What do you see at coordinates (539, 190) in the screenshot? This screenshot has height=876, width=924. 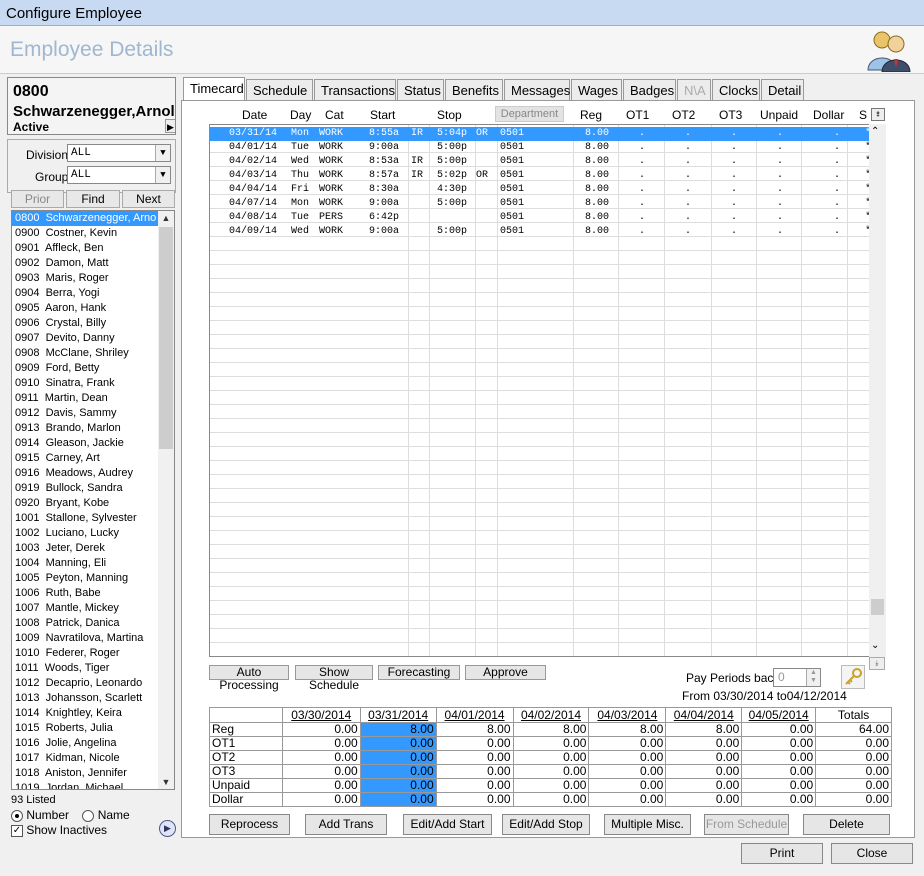 I see `timecard-row: 04/04/14FriWORK8:30a4:30p05018.00.....*` at bounding box center [539, 190].